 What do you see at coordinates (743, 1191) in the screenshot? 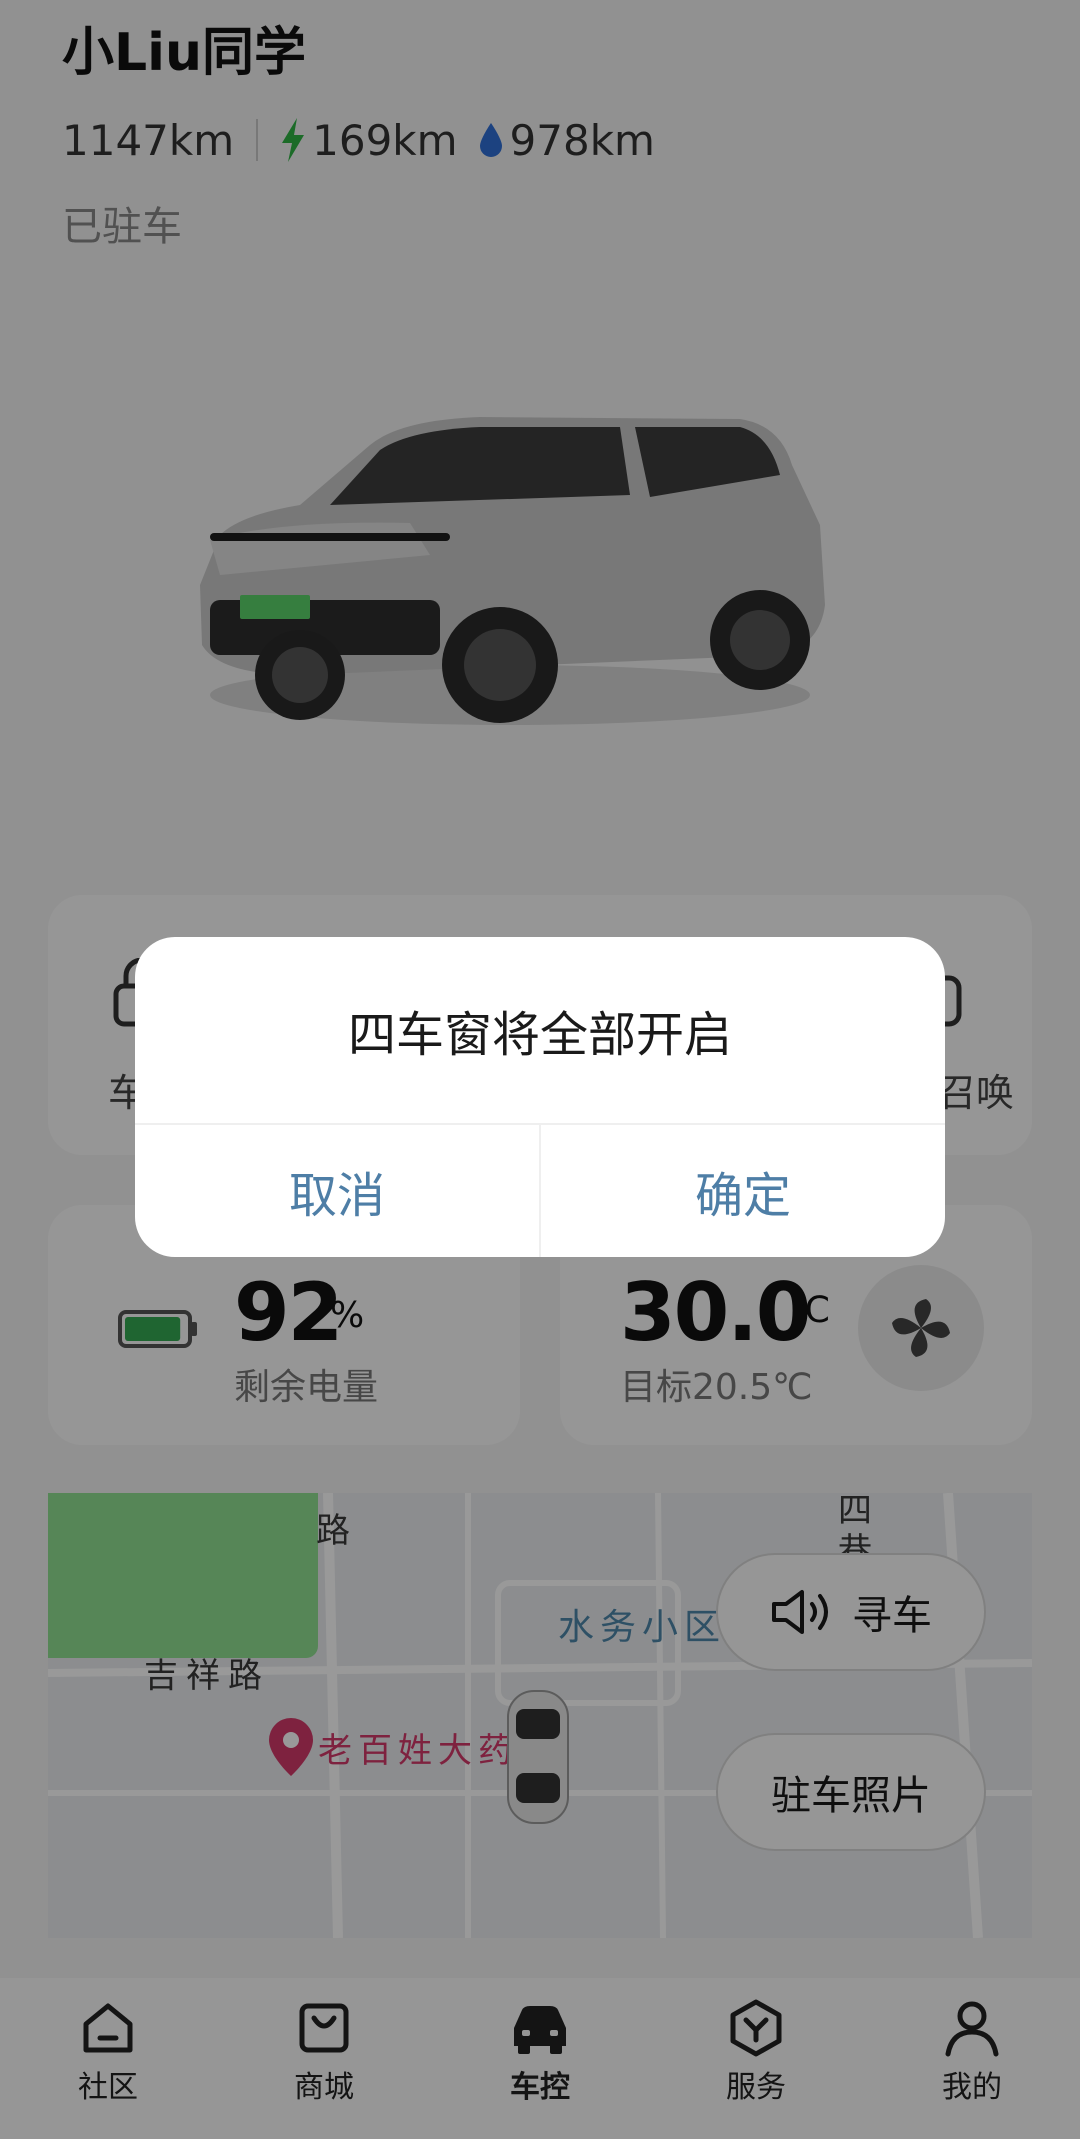
I see `confirm-button: 确定` at bounding box center [743, 1191].